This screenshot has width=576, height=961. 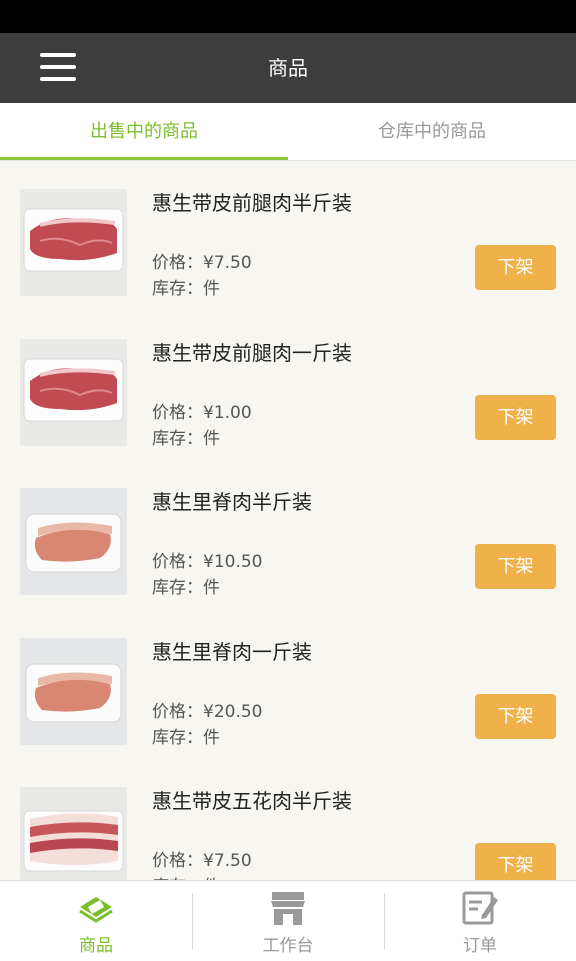 I want to click on nav-orders-label: 订单, so click(x=480, y=946).